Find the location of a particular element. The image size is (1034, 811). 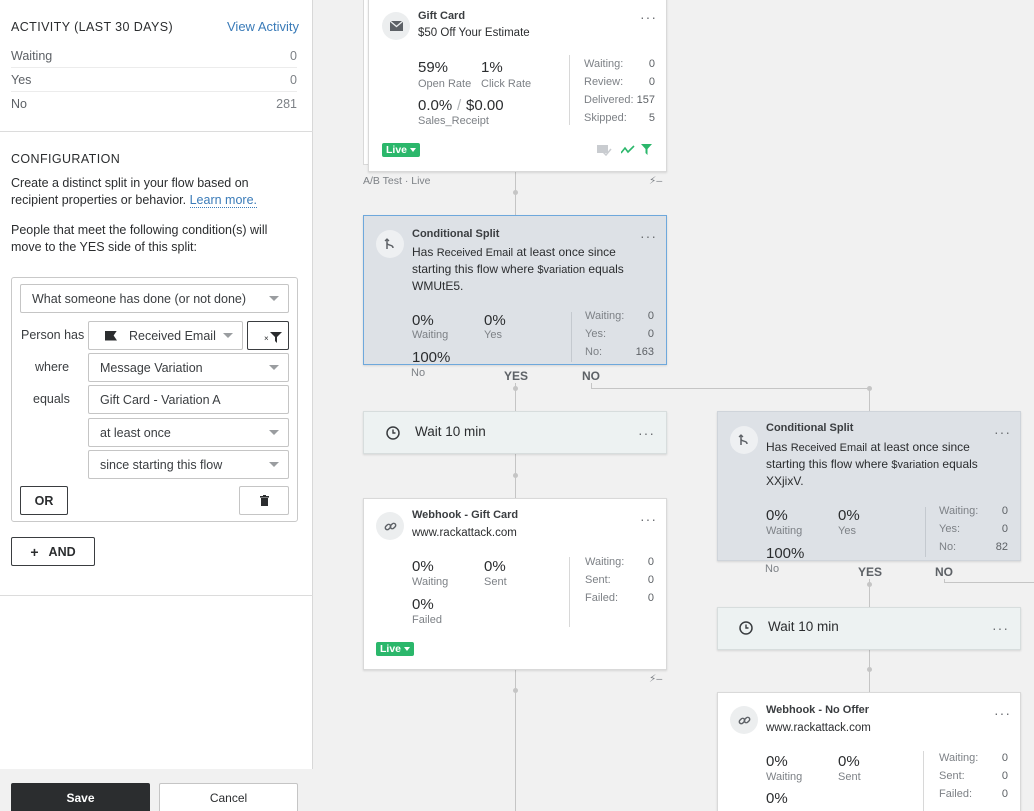

view-activity-link: View Activity is located at coordinates (263, 26).